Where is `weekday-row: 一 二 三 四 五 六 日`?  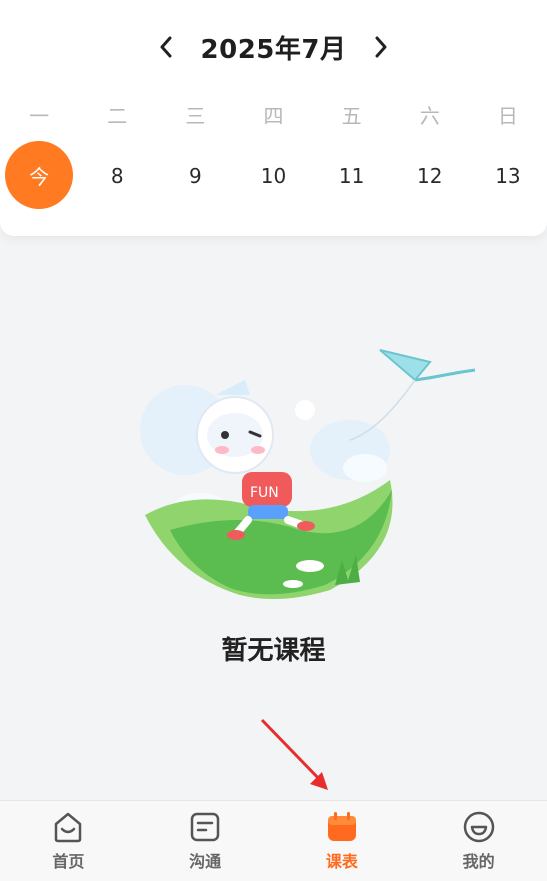
weekday-row: 一 二 三 四 五 六 日 is located at coordinates (273, 114).